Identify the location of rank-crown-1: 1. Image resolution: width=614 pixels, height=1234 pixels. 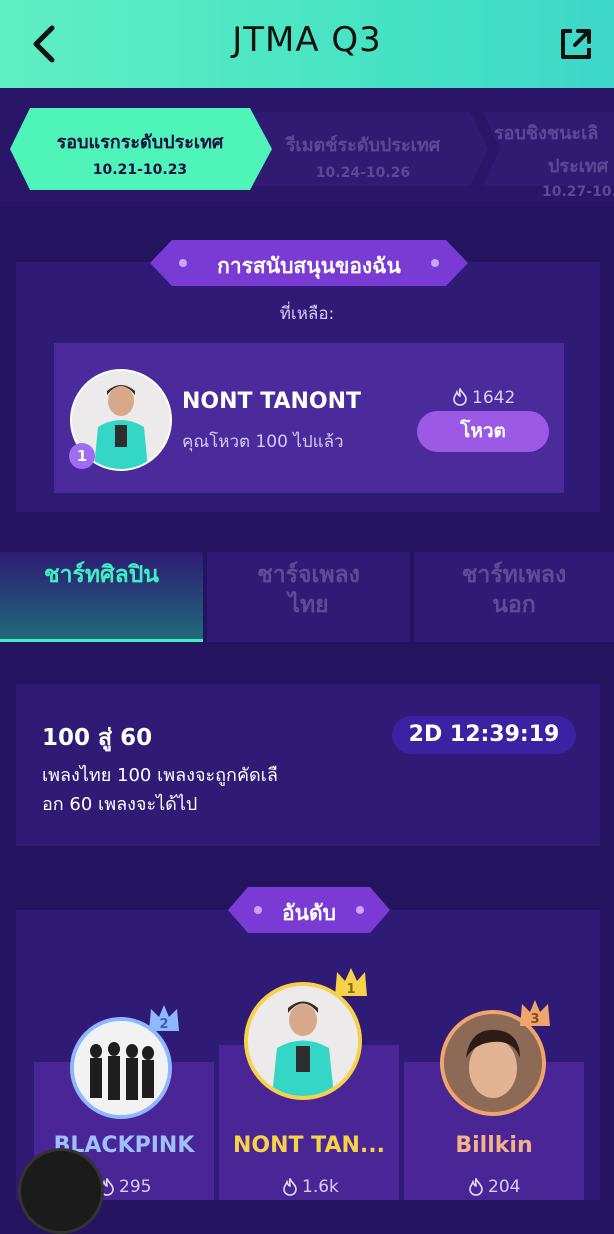
(351, 982).